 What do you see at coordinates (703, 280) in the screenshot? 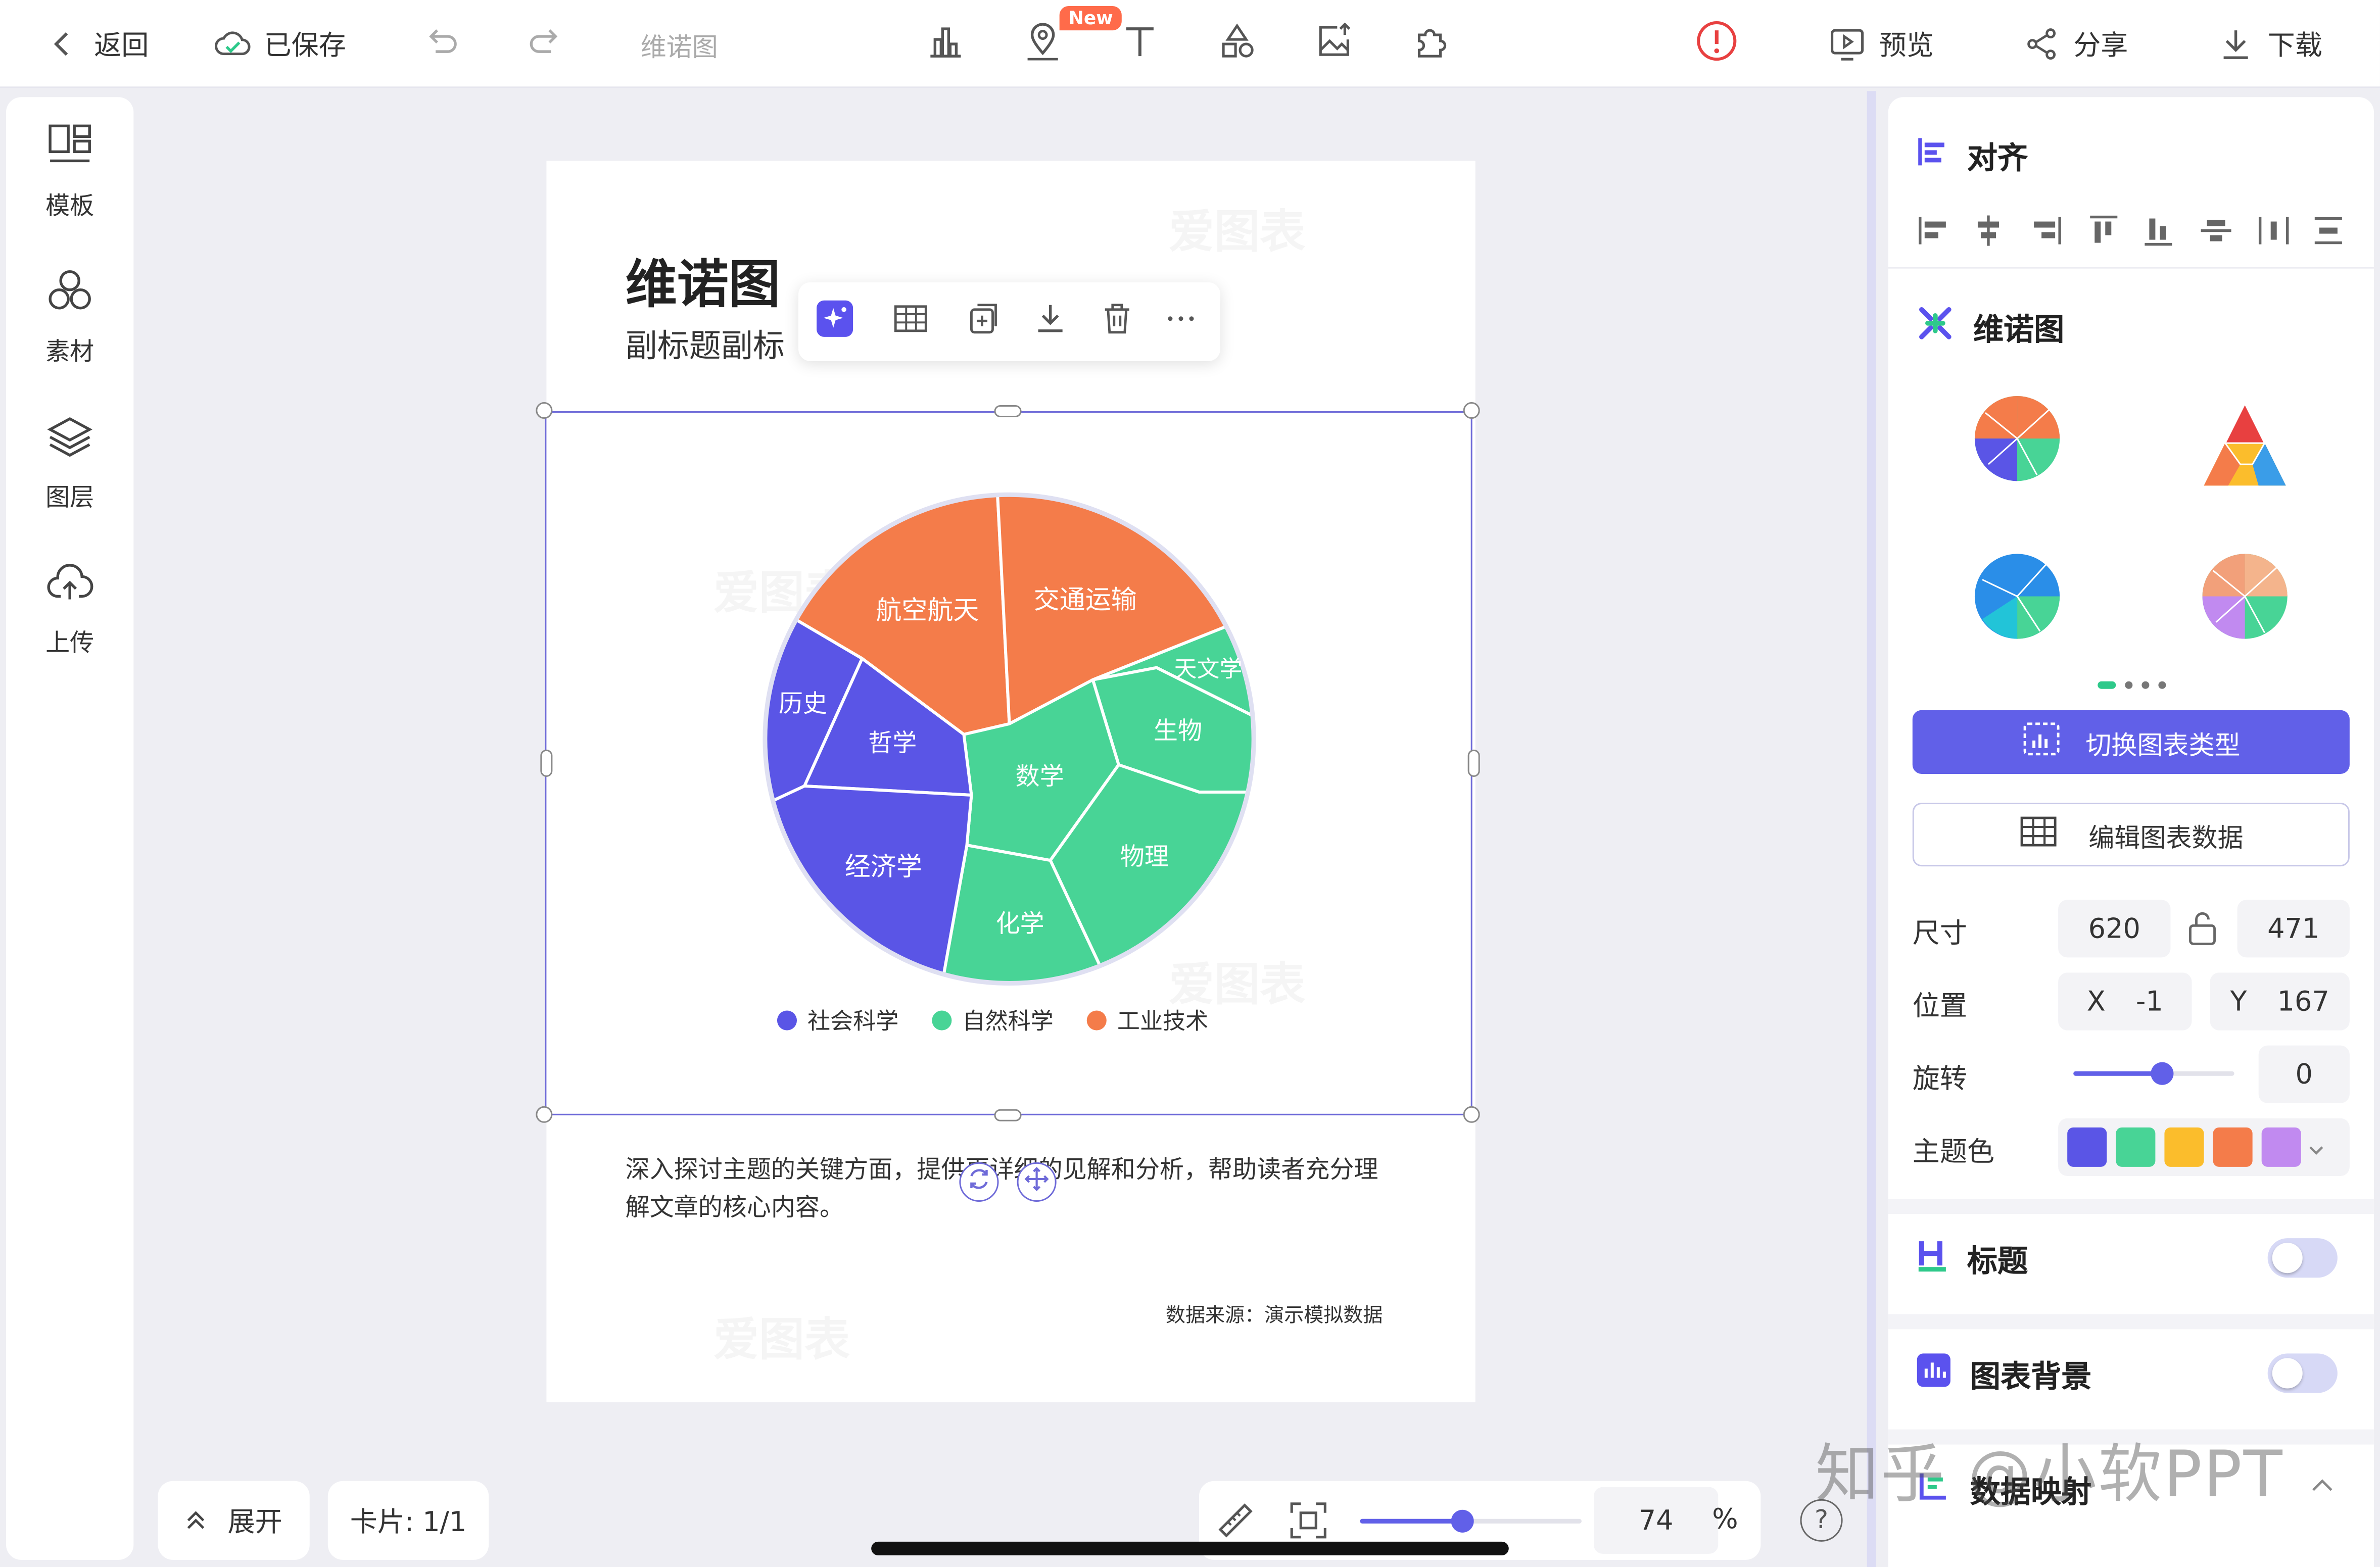
I see `chart-title: 维诺图` at bounding box center [703, 280].